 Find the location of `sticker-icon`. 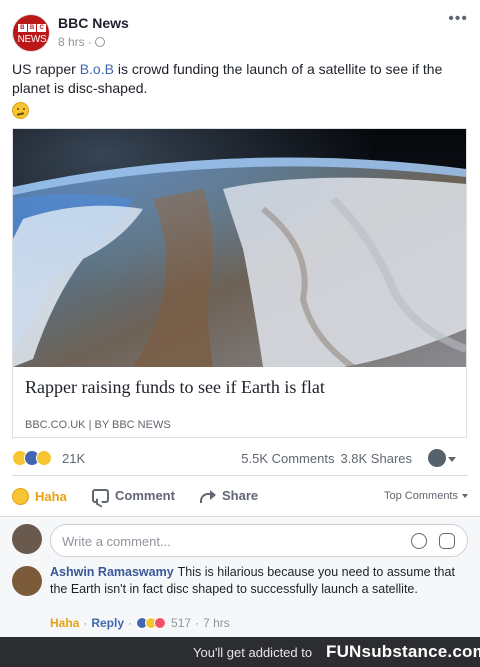

sticker-icon is located at coordinates (447, 541).